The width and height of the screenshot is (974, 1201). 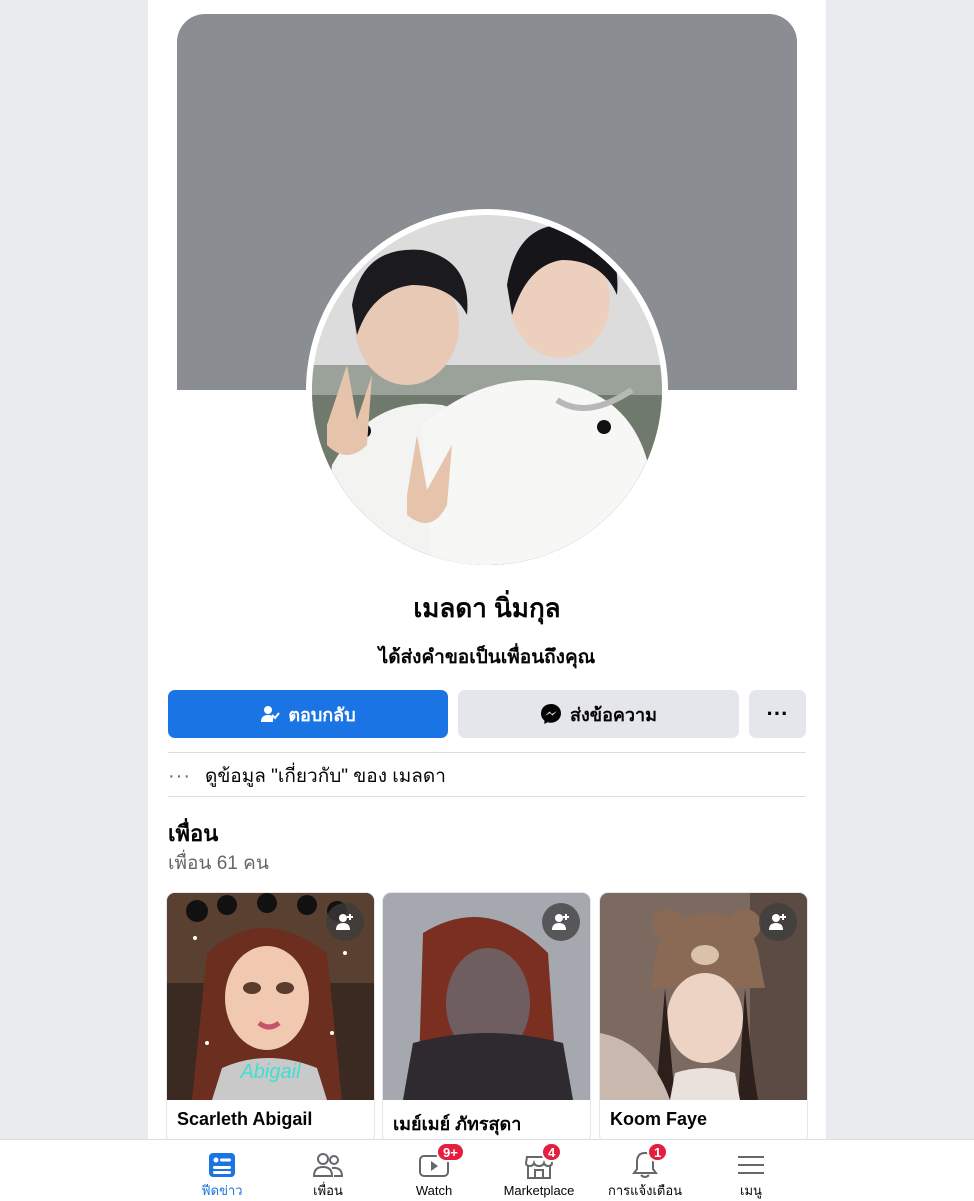 What do you see at coordinates (539, 1190) in the screenshot?
I see `tab-label: Marketplace` at bounding box center [539, 1190].